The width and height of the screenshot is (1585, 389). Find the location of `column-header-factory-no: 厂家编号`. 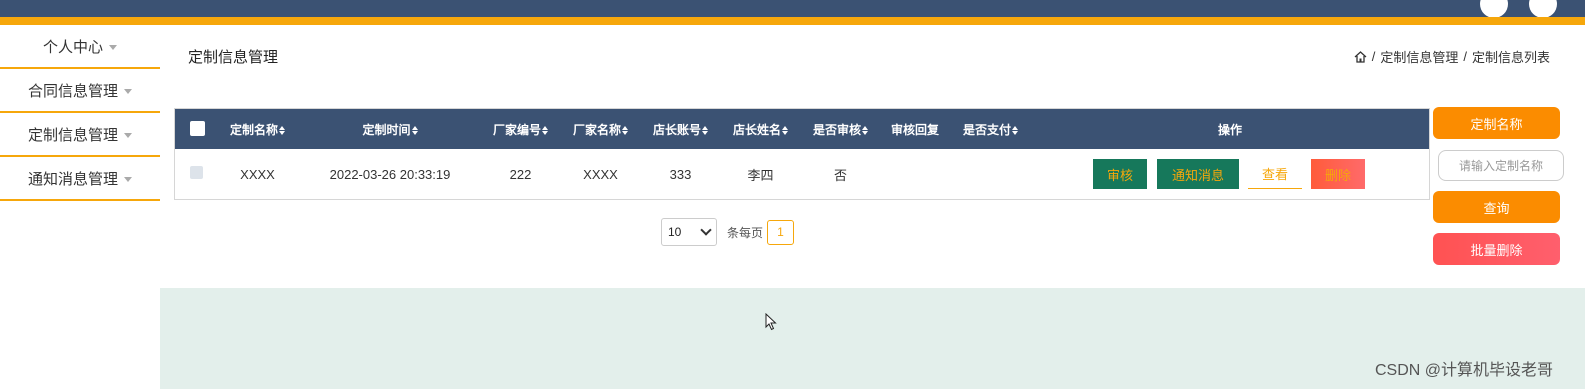

column-header-factory-no: 厂家编号 is located at coordinates (520, 129).